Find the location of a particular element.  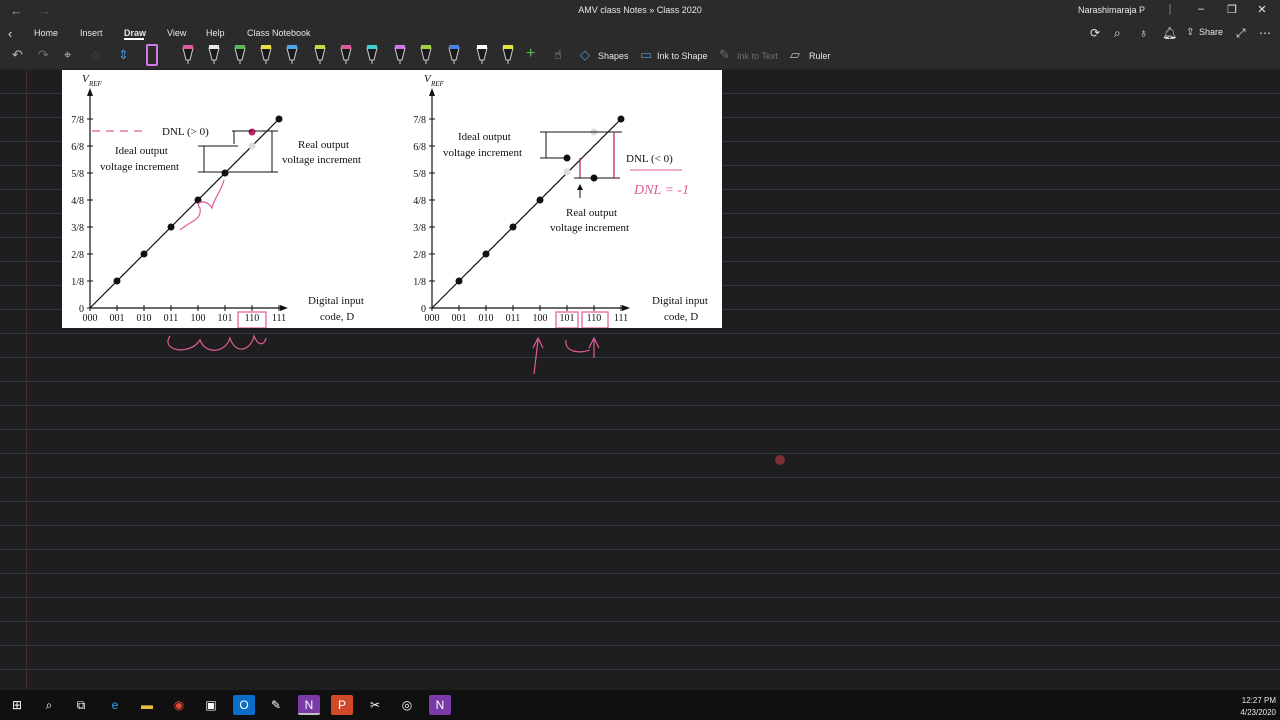

paint-icon: ✎ is located at coordinates (276, 705).